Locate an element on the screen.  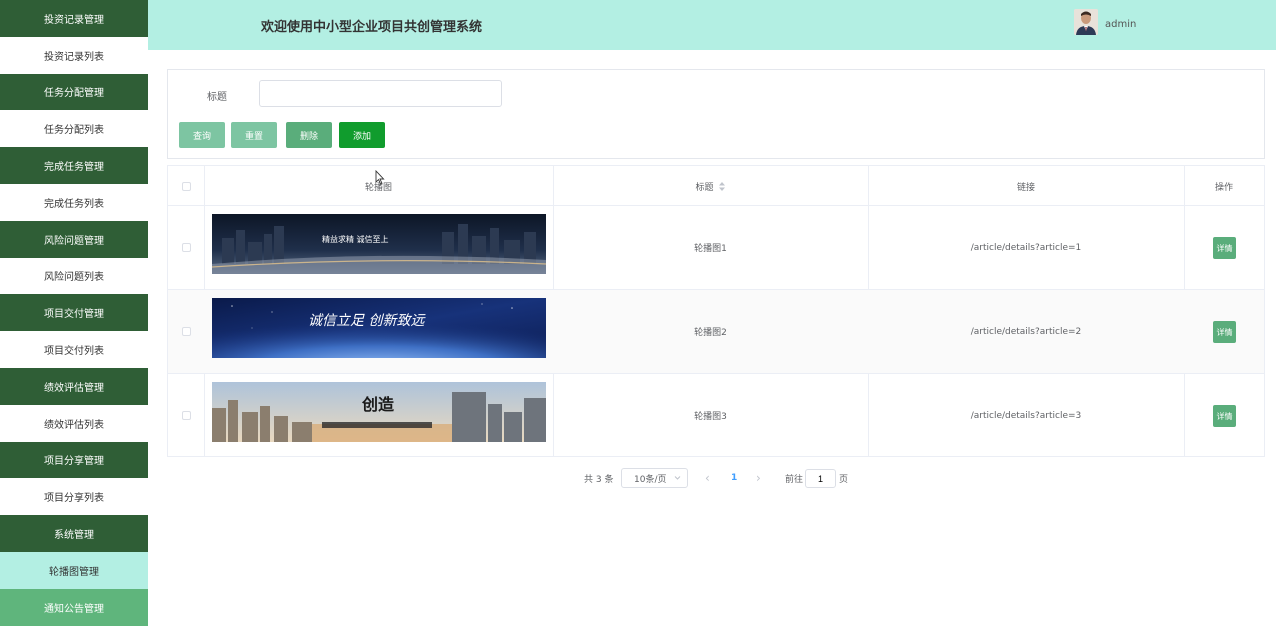
sidebar-item-label: 项目交付管理 is located at coordinates (74, 315).